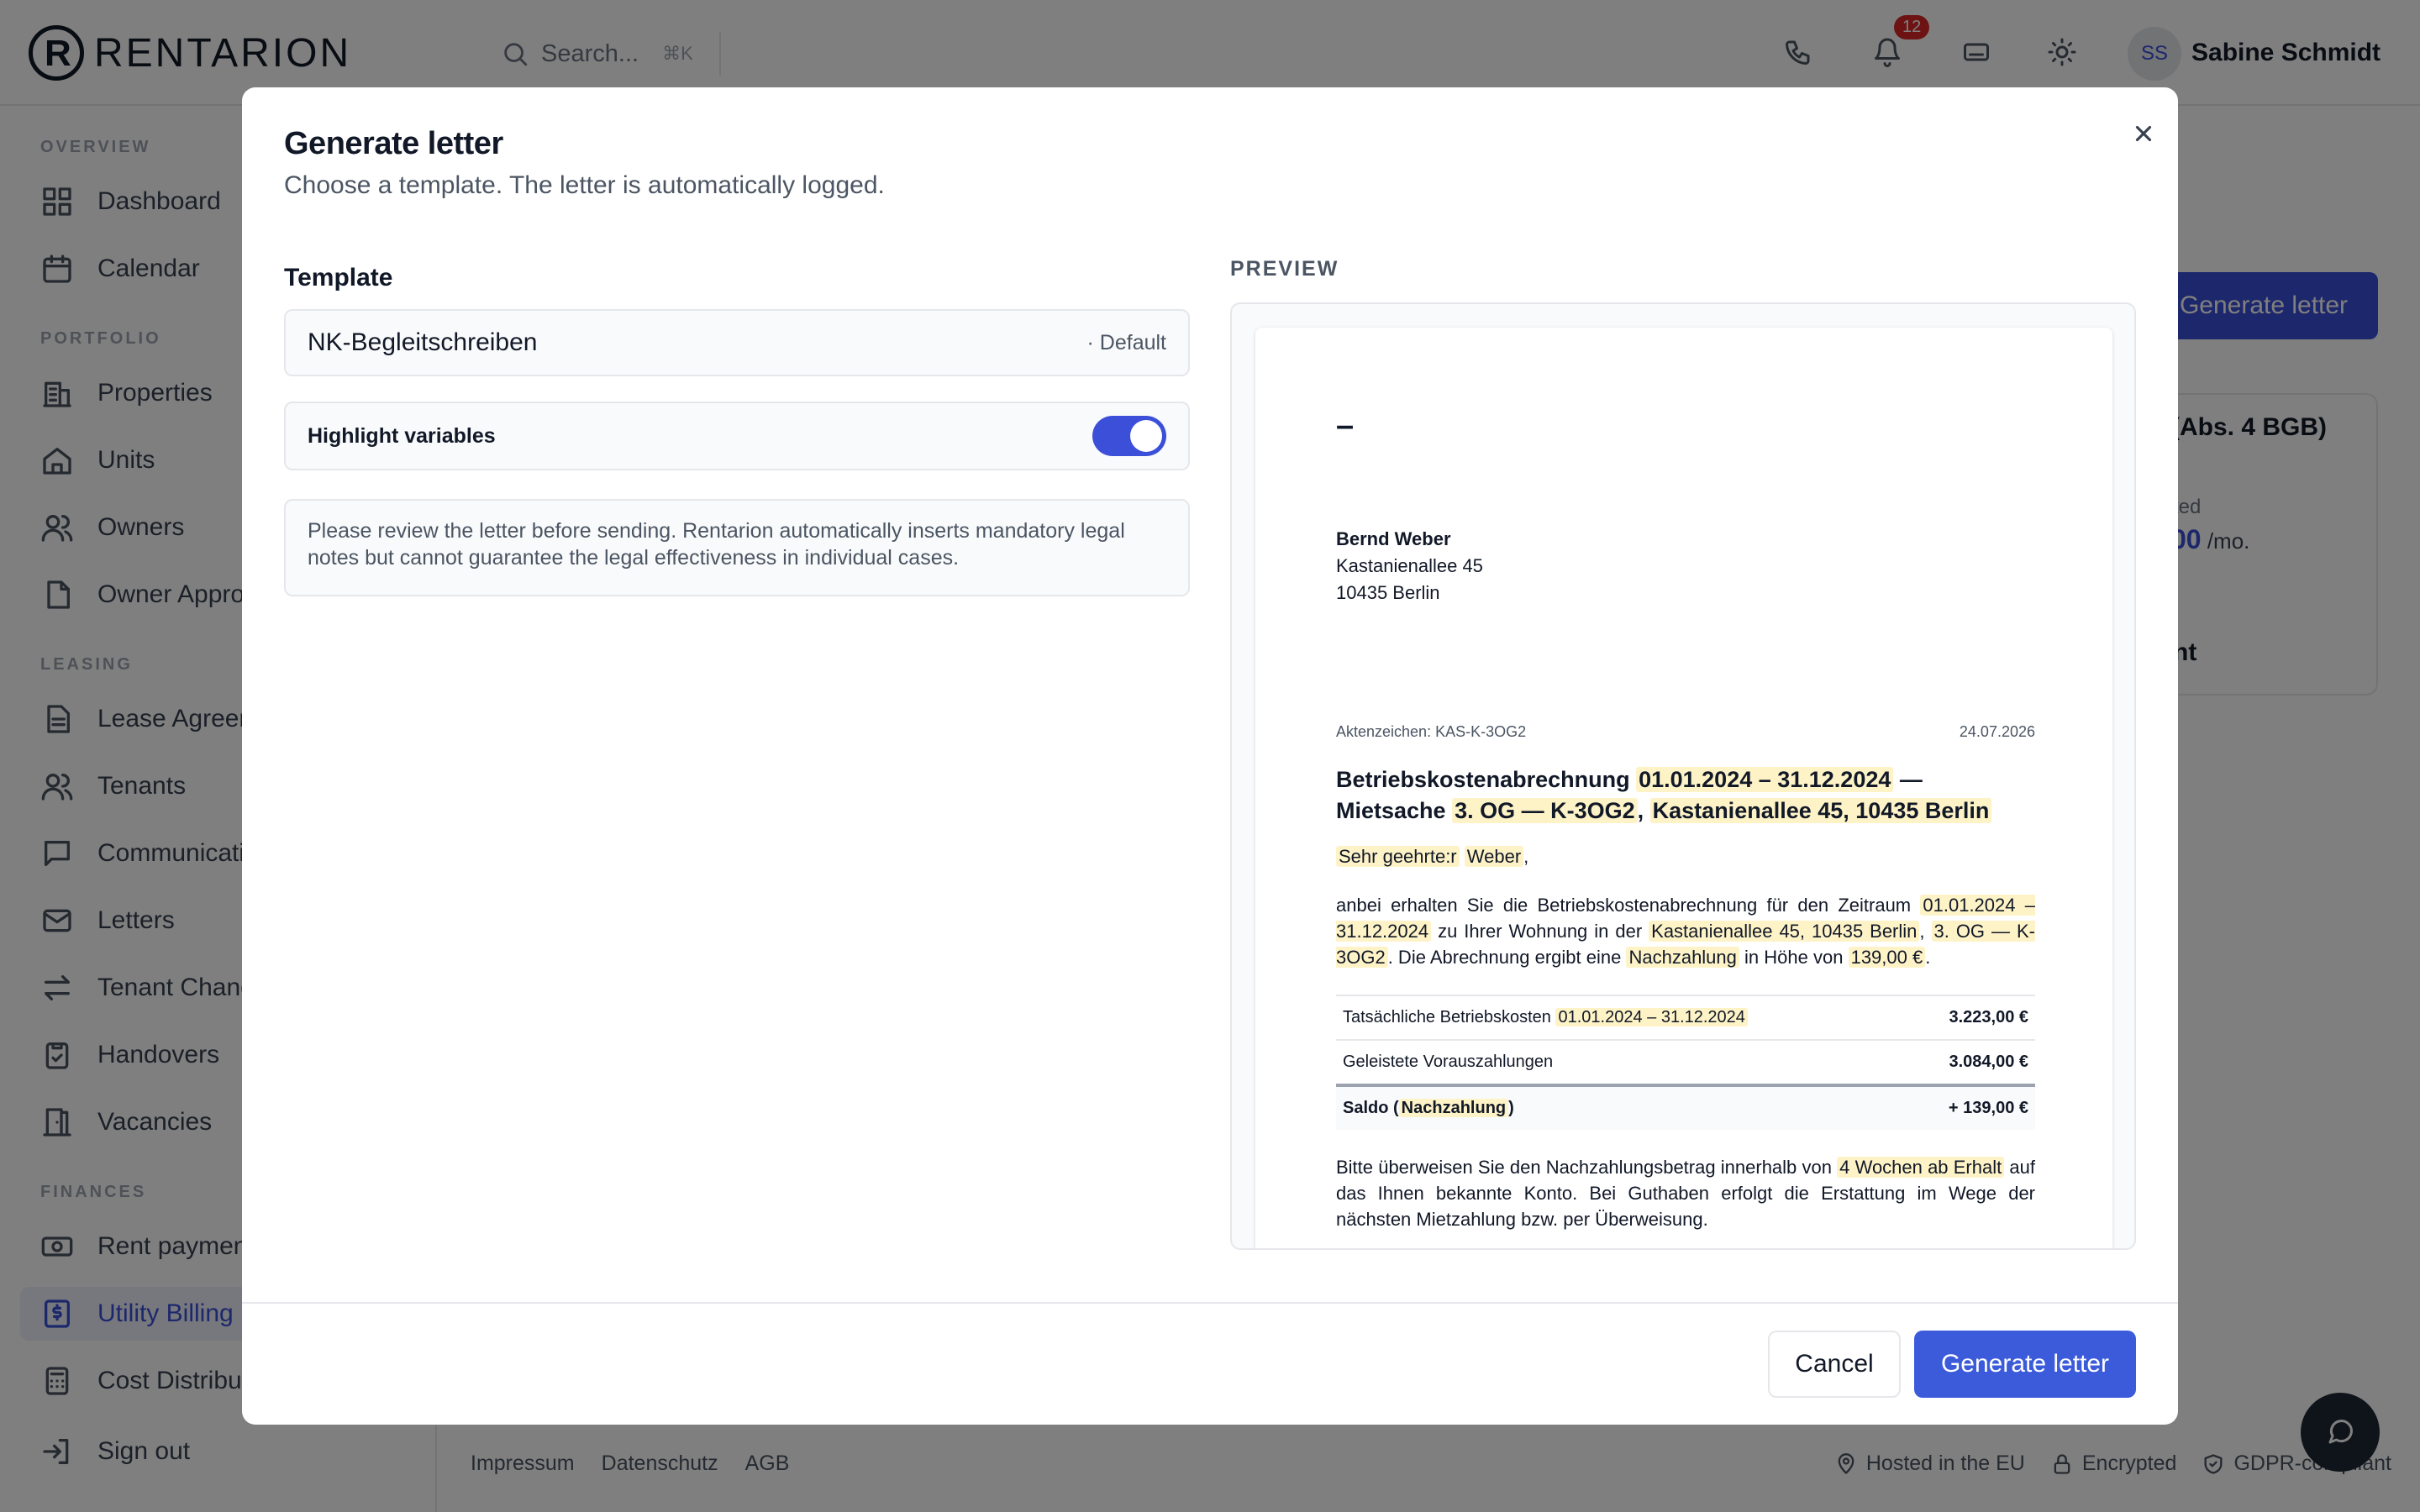  I want to click on letter-date: 24.07.2026, so click(1997, 731).